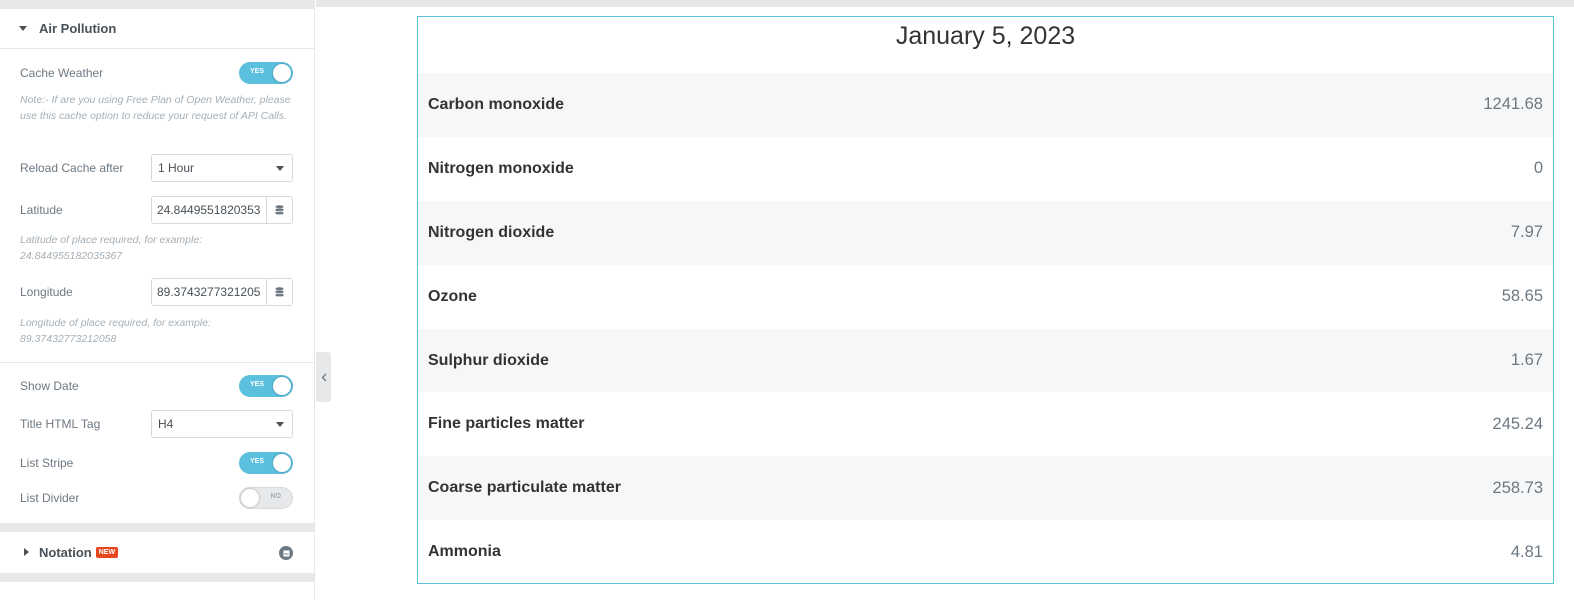 The width and height of the screenshot is (1574, 600). What do you see at coordinates (945, 3) in the screenshot?
I see `preview-top-bar` at bounding box center [945, 3].